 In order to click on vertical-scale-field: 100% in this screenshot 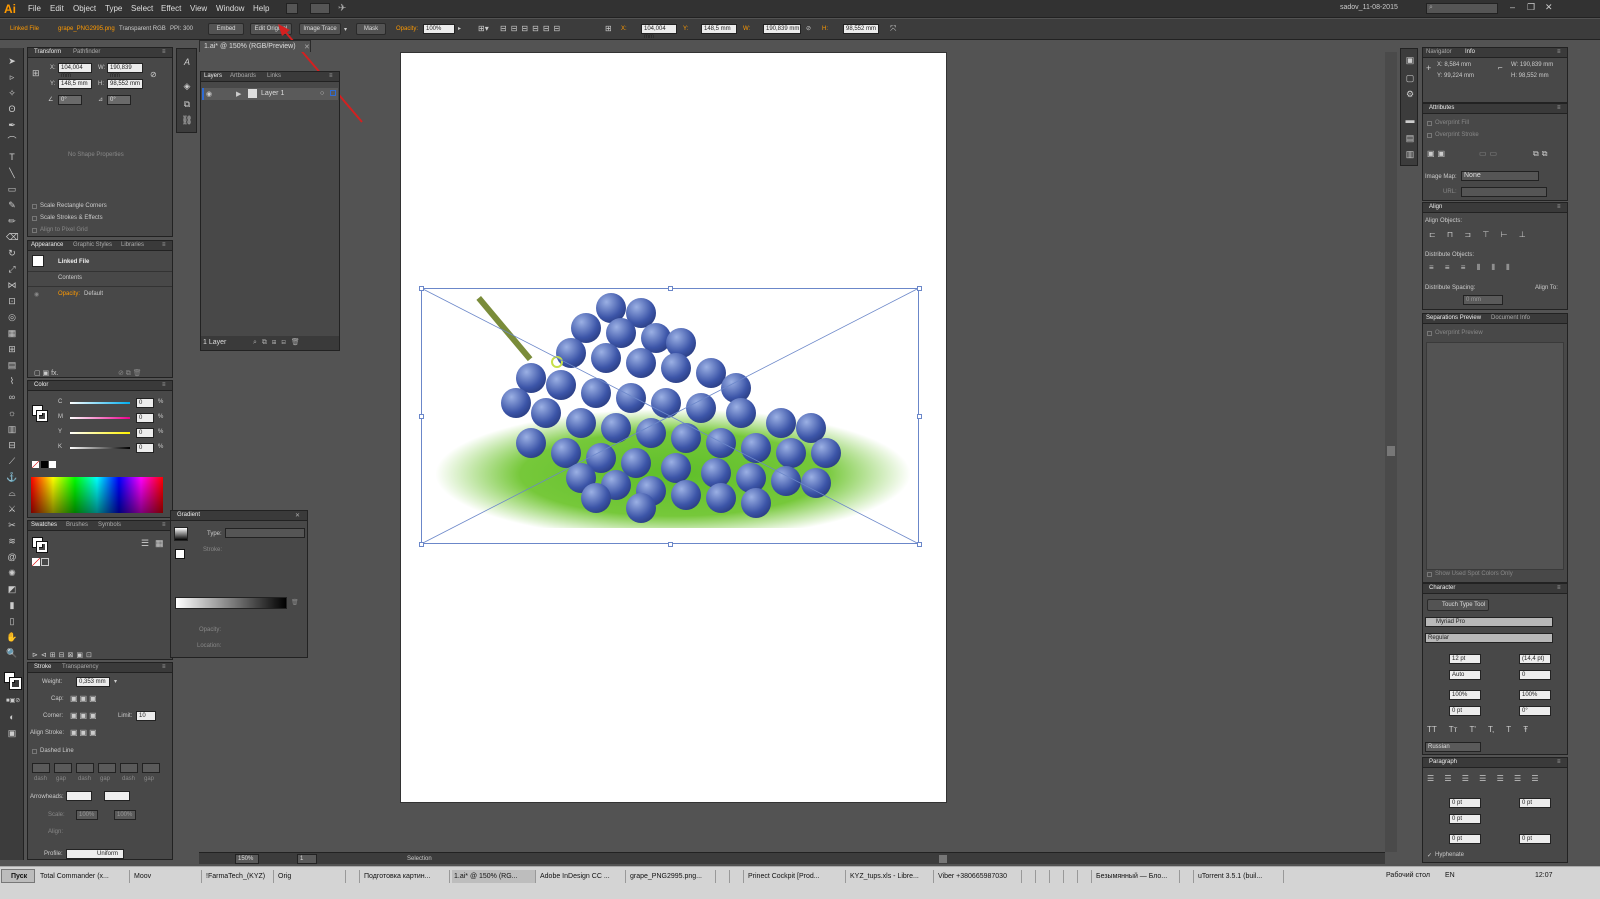, I will do `click(1465, 695)`.